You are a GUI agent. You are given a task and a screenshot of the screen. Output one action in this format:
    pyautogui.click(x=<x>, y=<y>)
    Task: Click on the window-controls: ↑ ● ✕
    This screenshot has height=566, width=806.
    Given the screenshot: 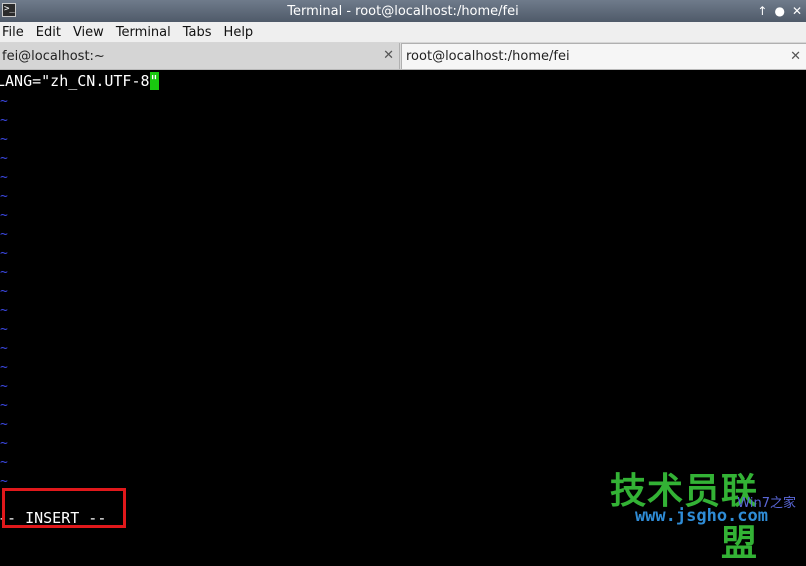 What is the action you would take?
    pyautogui.click(x=779, y=11)
    